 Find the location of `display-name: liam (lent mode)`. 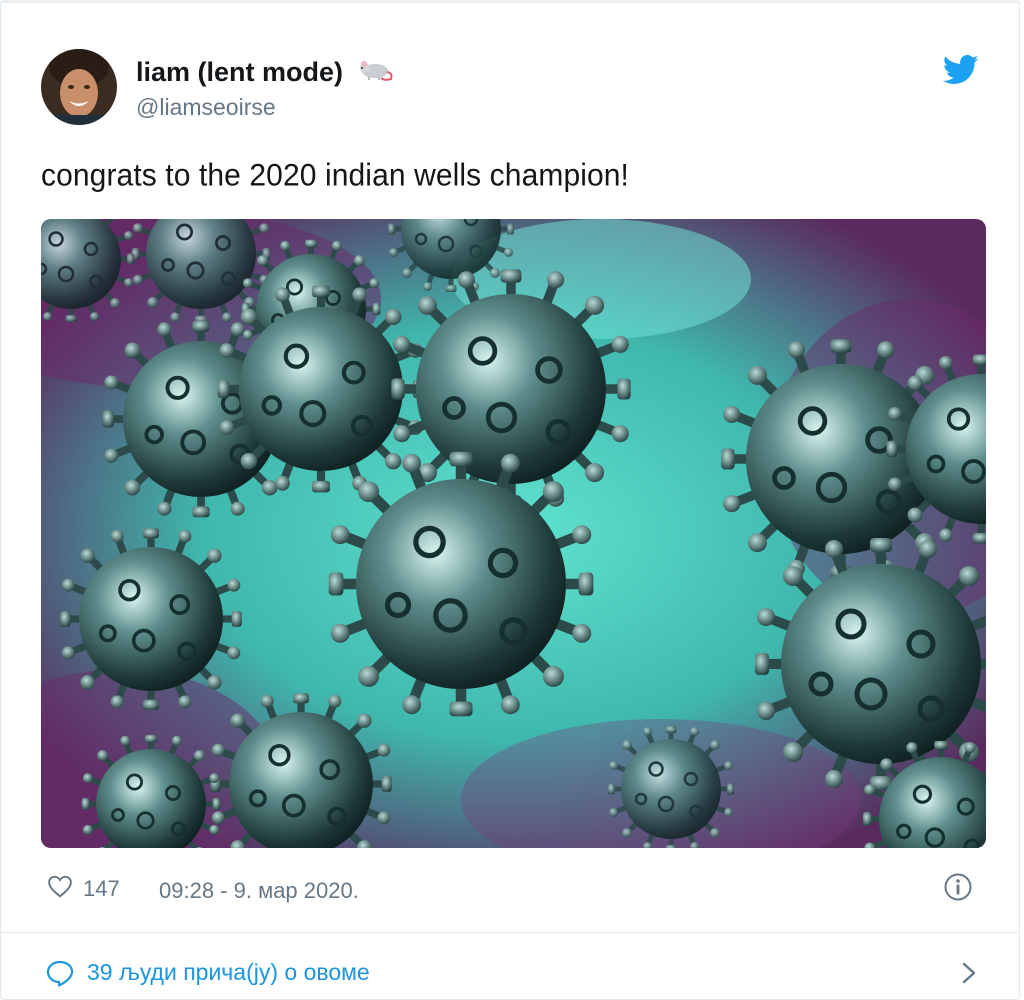

display-name: liam (lent mode) is located at coordinates (239, 72).